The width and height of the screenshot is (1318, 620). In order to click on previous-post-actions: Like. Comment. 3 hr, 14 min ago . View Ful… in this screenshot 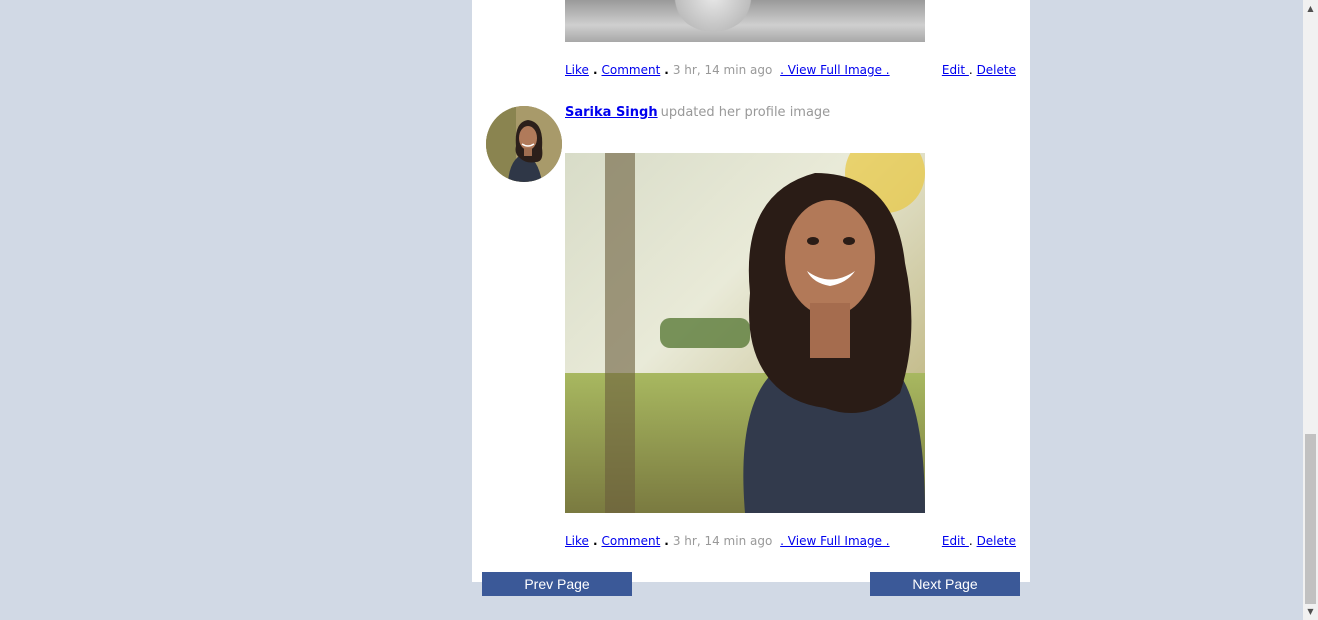, I will do `click(790, 70)`.